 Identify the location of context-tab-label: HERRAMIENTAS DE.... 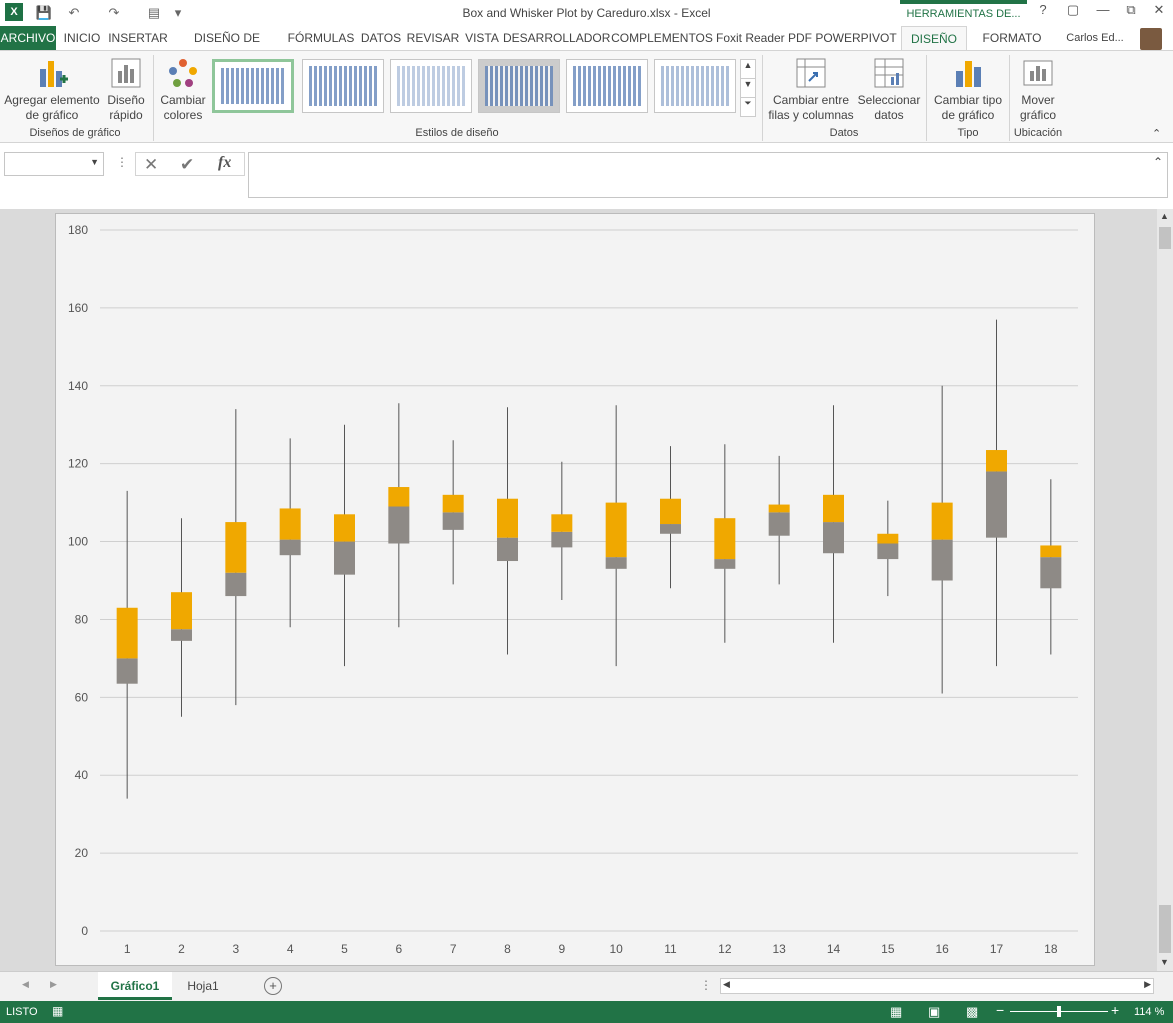
(963, 13).